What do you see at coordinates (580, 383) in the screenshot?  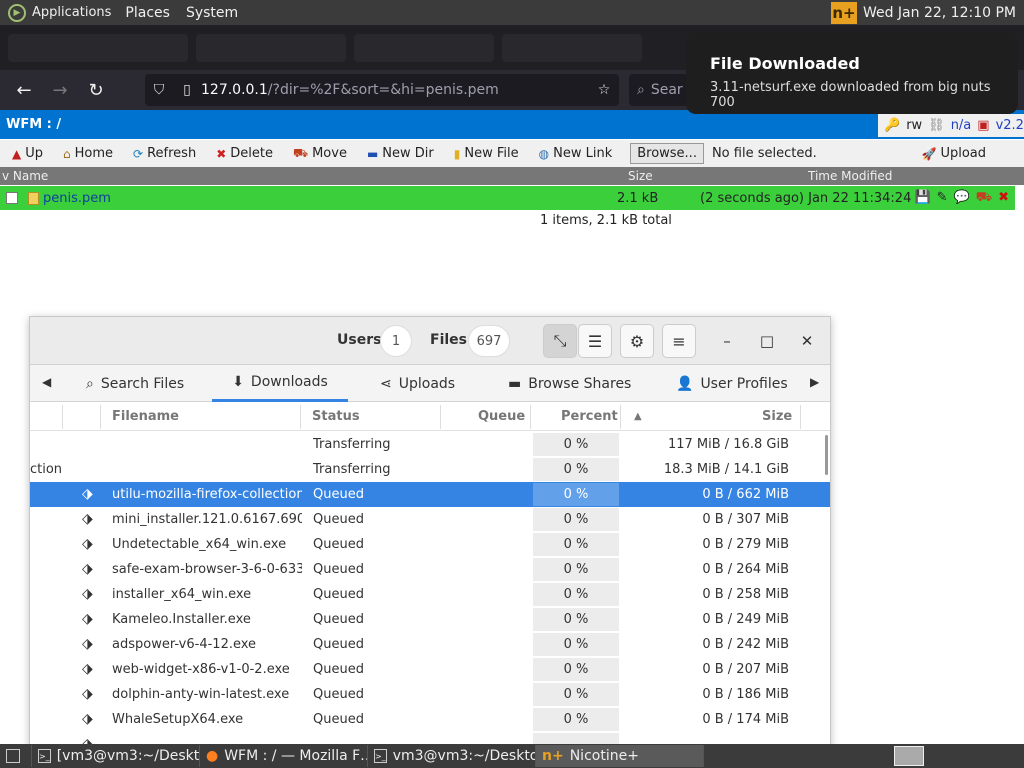 I see `tab-browse-label: Browse Shares` at bounding box center [580, 383].